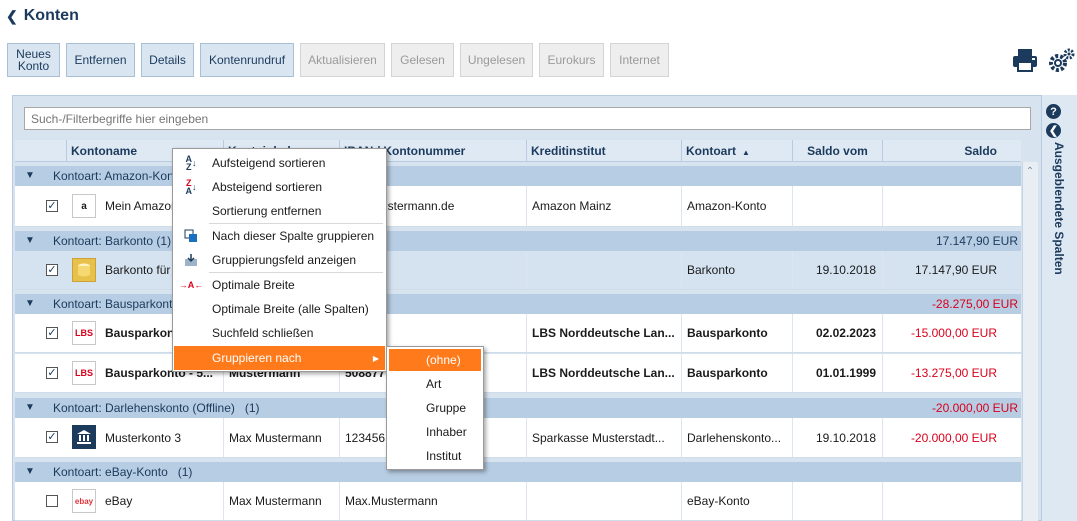 The height and width of the screenshot is (521, 1077). I want to click on group-column-icon, so click(191, 236).